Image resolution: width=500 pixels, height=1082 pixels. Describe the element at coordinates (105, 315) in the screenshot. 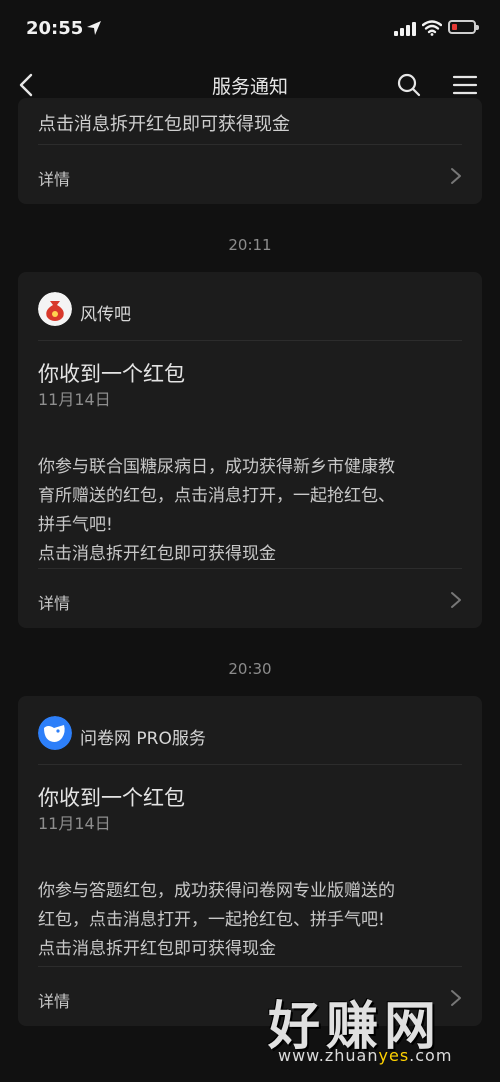

I see `app-name: 风传吧` at that location.